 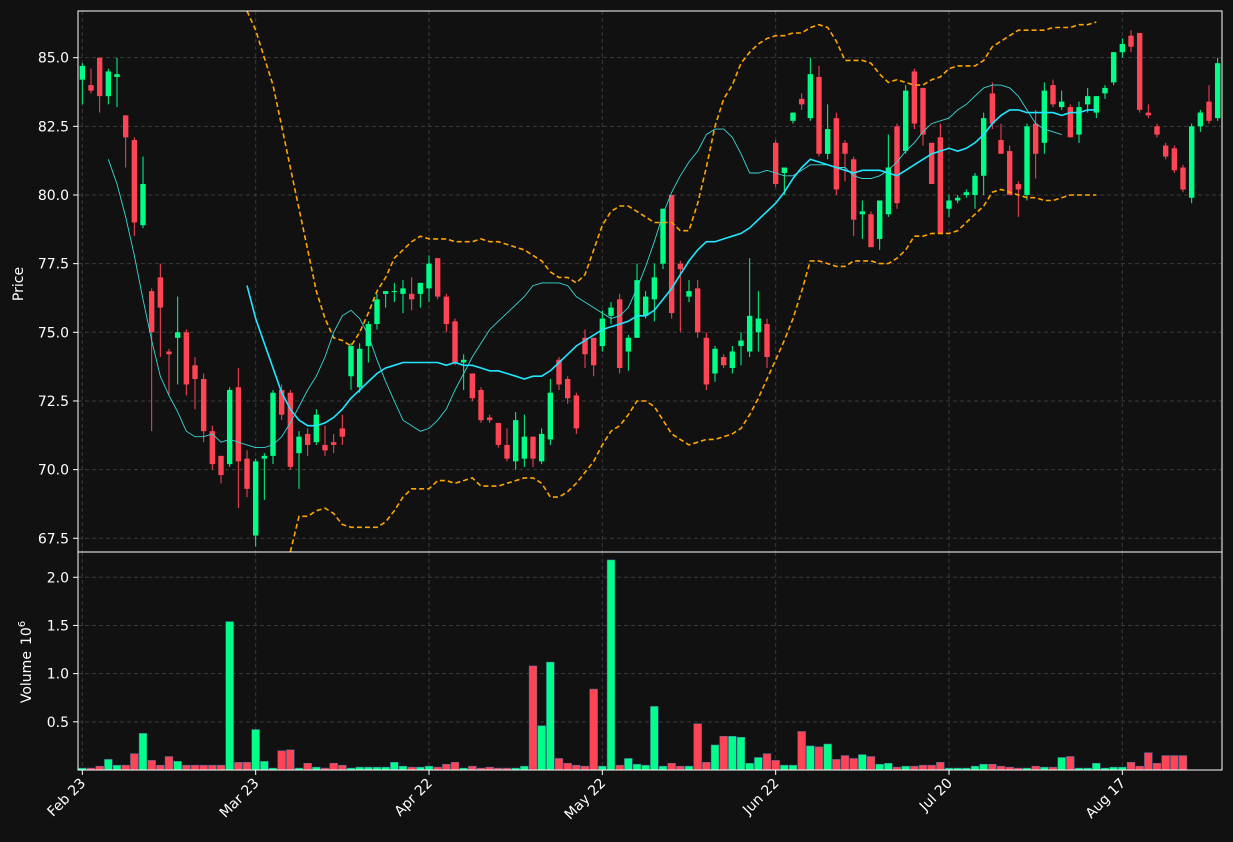 I want to click on volume-axis-label: Volume 106, so click(x=26, y=662).